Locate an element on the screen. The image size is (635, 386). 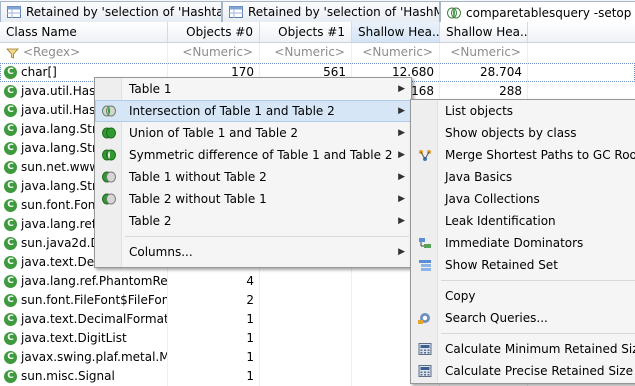
menu-item-label: Table 2 without Table 1 is located at coordinates (198, 199).